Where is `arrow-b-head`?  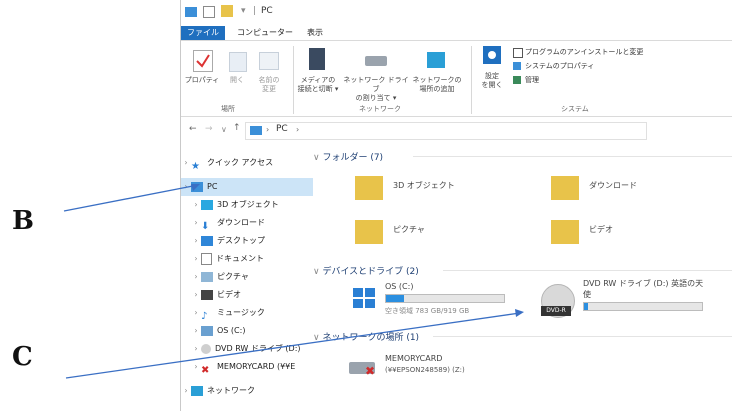 arrow-b-head is located at coordinates (195, 187).